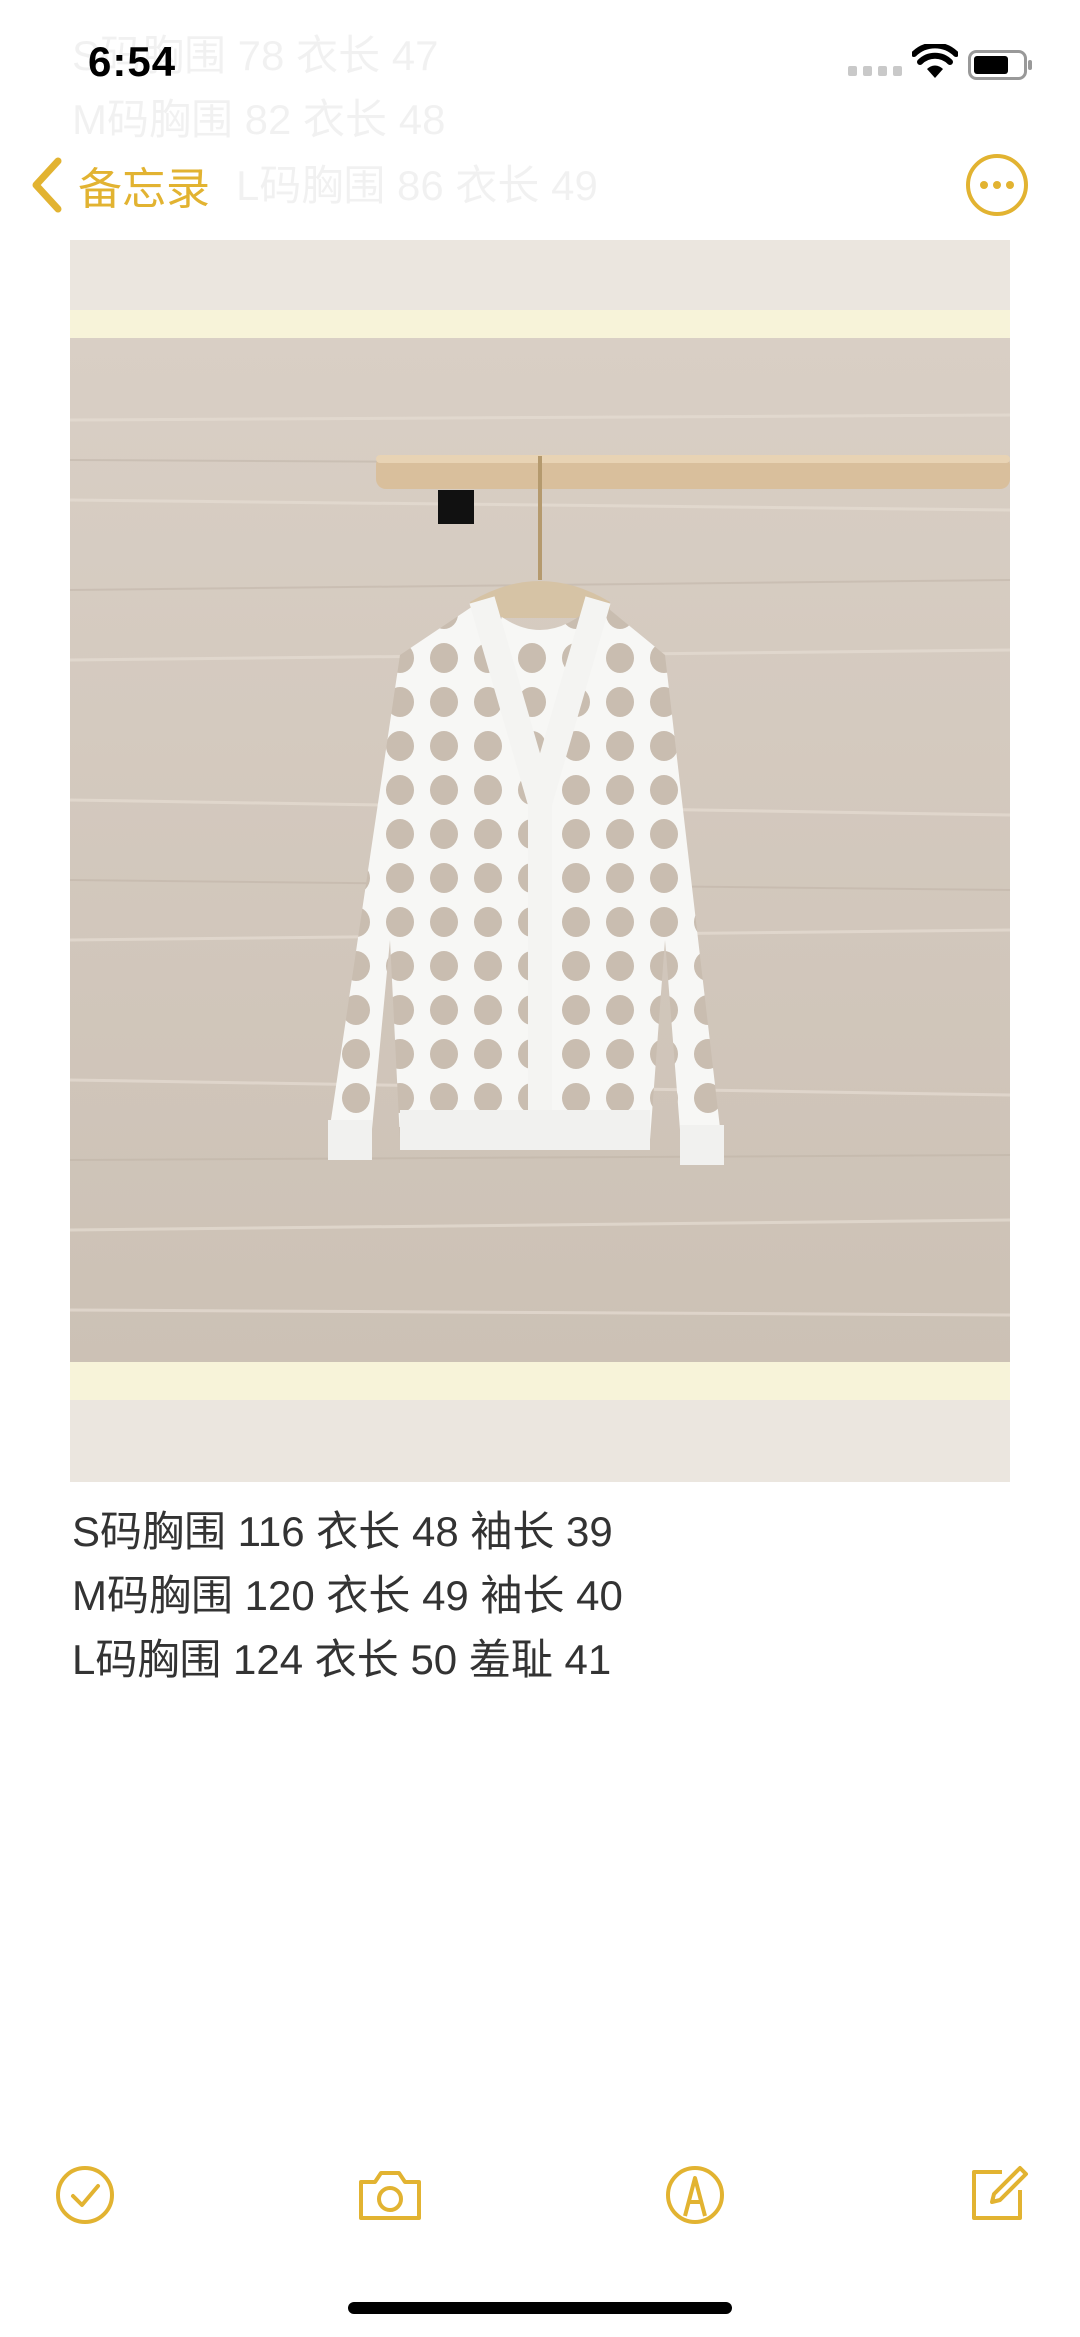  I want to click on camera-icon, so click(390, 2195).